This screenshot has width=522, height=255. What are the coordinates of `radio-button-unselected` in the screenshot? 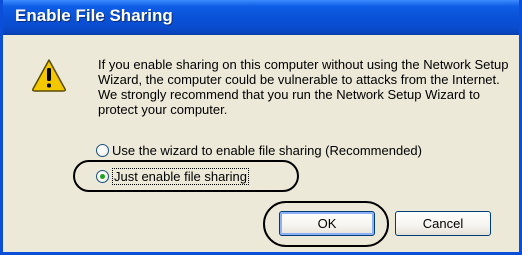 It's located at (102, 150).